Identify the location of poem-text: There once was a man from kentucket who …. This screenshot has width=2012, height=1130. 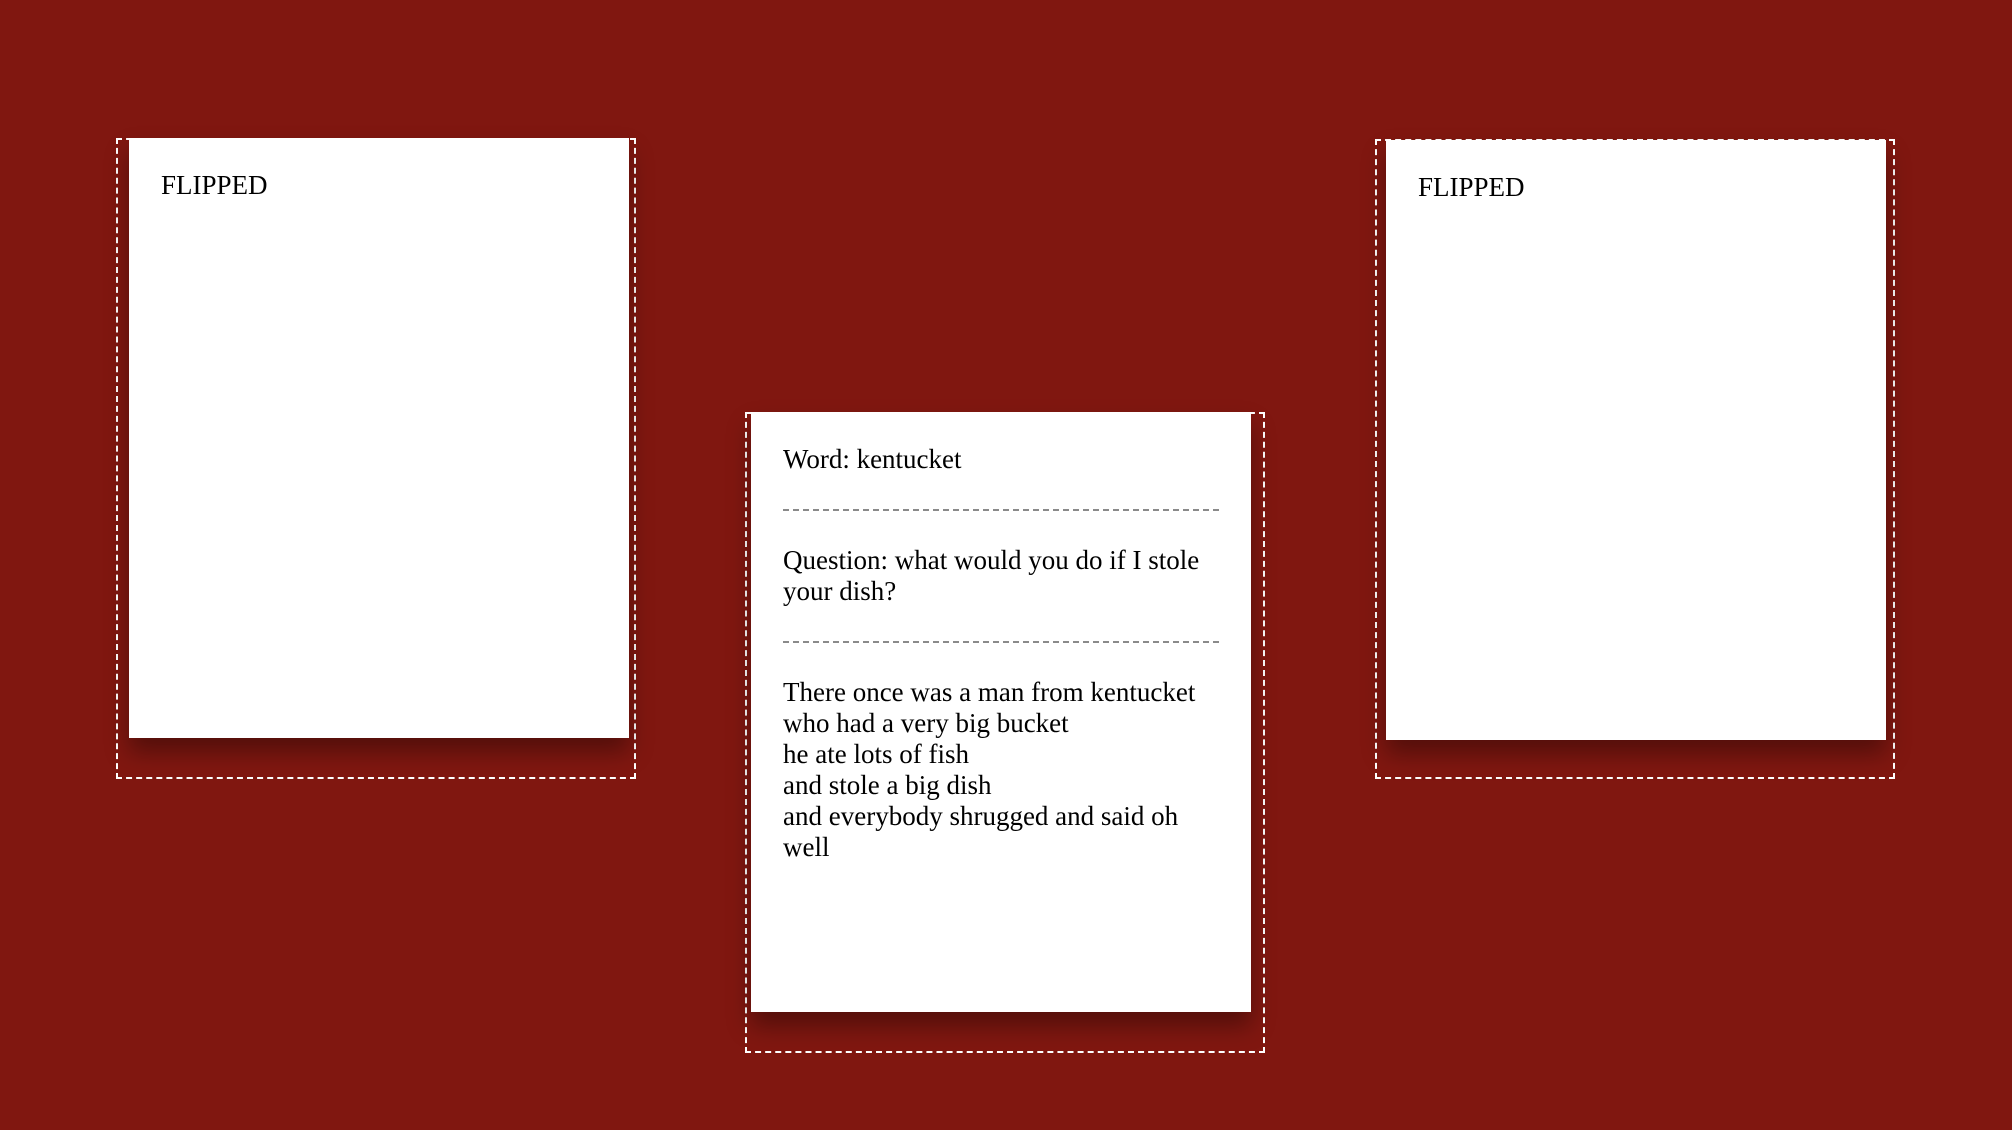
(1001, 770).